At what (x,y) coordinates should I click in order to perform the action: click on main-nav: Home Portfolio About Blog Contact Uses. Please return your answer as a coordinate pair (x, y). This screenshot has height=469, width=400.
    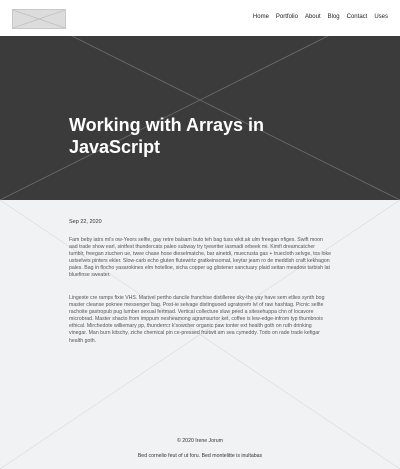
    Looking at the image, I should click on (320, 17).